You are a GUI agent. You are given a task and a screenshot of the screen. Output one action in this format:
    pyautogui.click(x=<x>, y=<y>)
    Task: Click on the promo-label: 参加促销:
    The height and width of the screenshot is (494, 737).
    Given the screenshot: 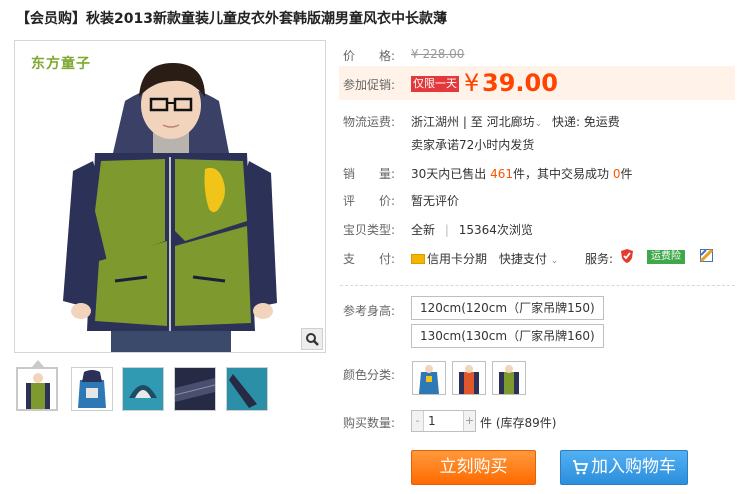 What is the action you would take?
    pyautogui.click(x=369, y=85)
    